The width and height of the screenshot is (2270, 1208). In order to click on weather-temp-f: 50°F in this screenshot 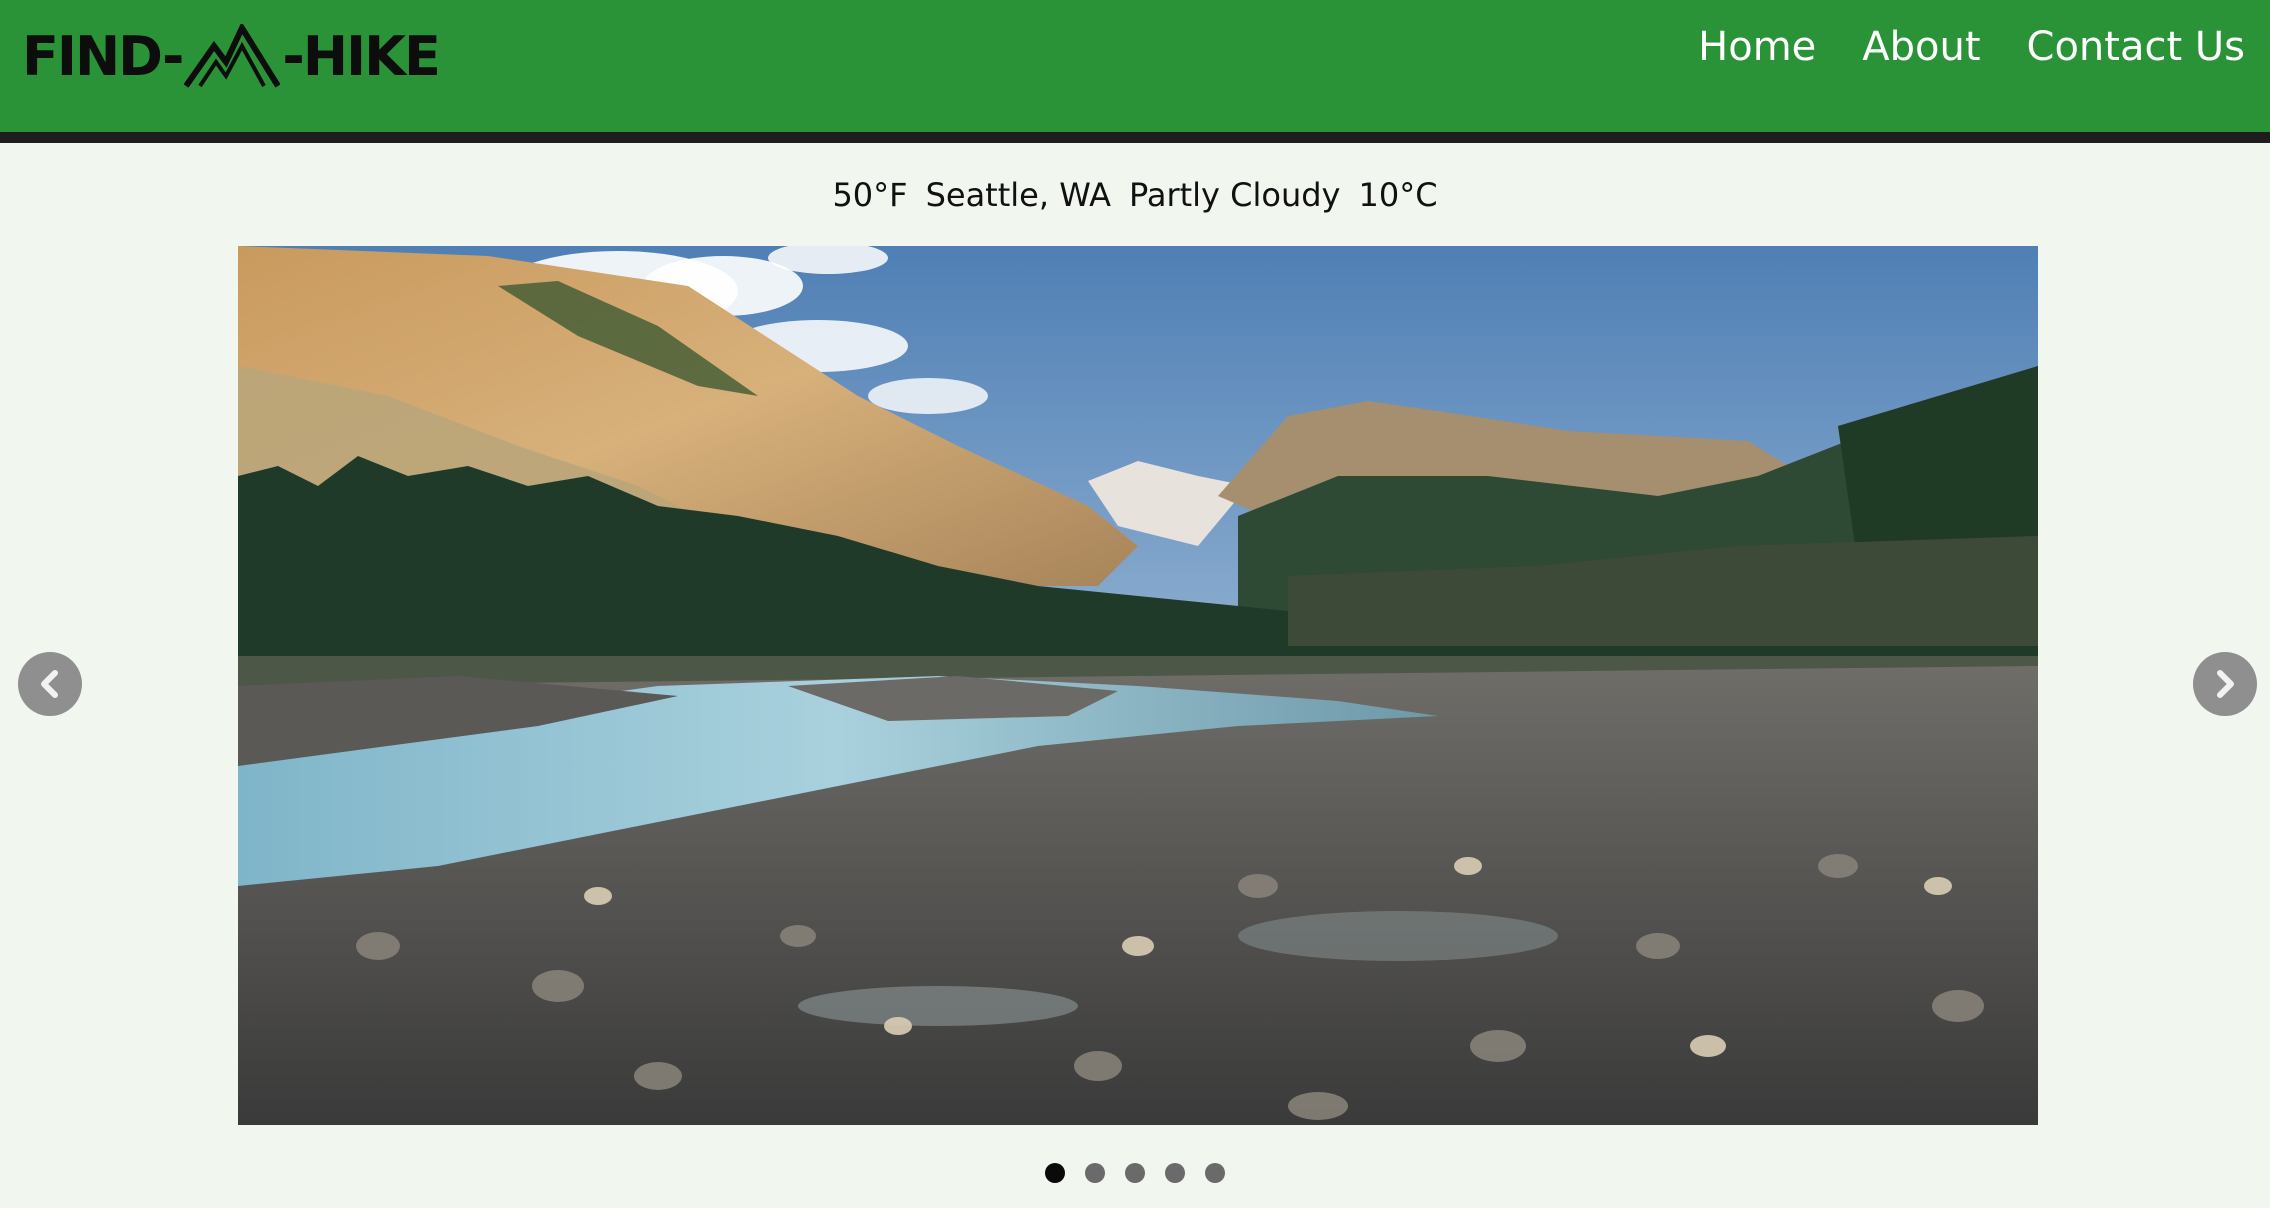, I will do `click(870, 195)`.